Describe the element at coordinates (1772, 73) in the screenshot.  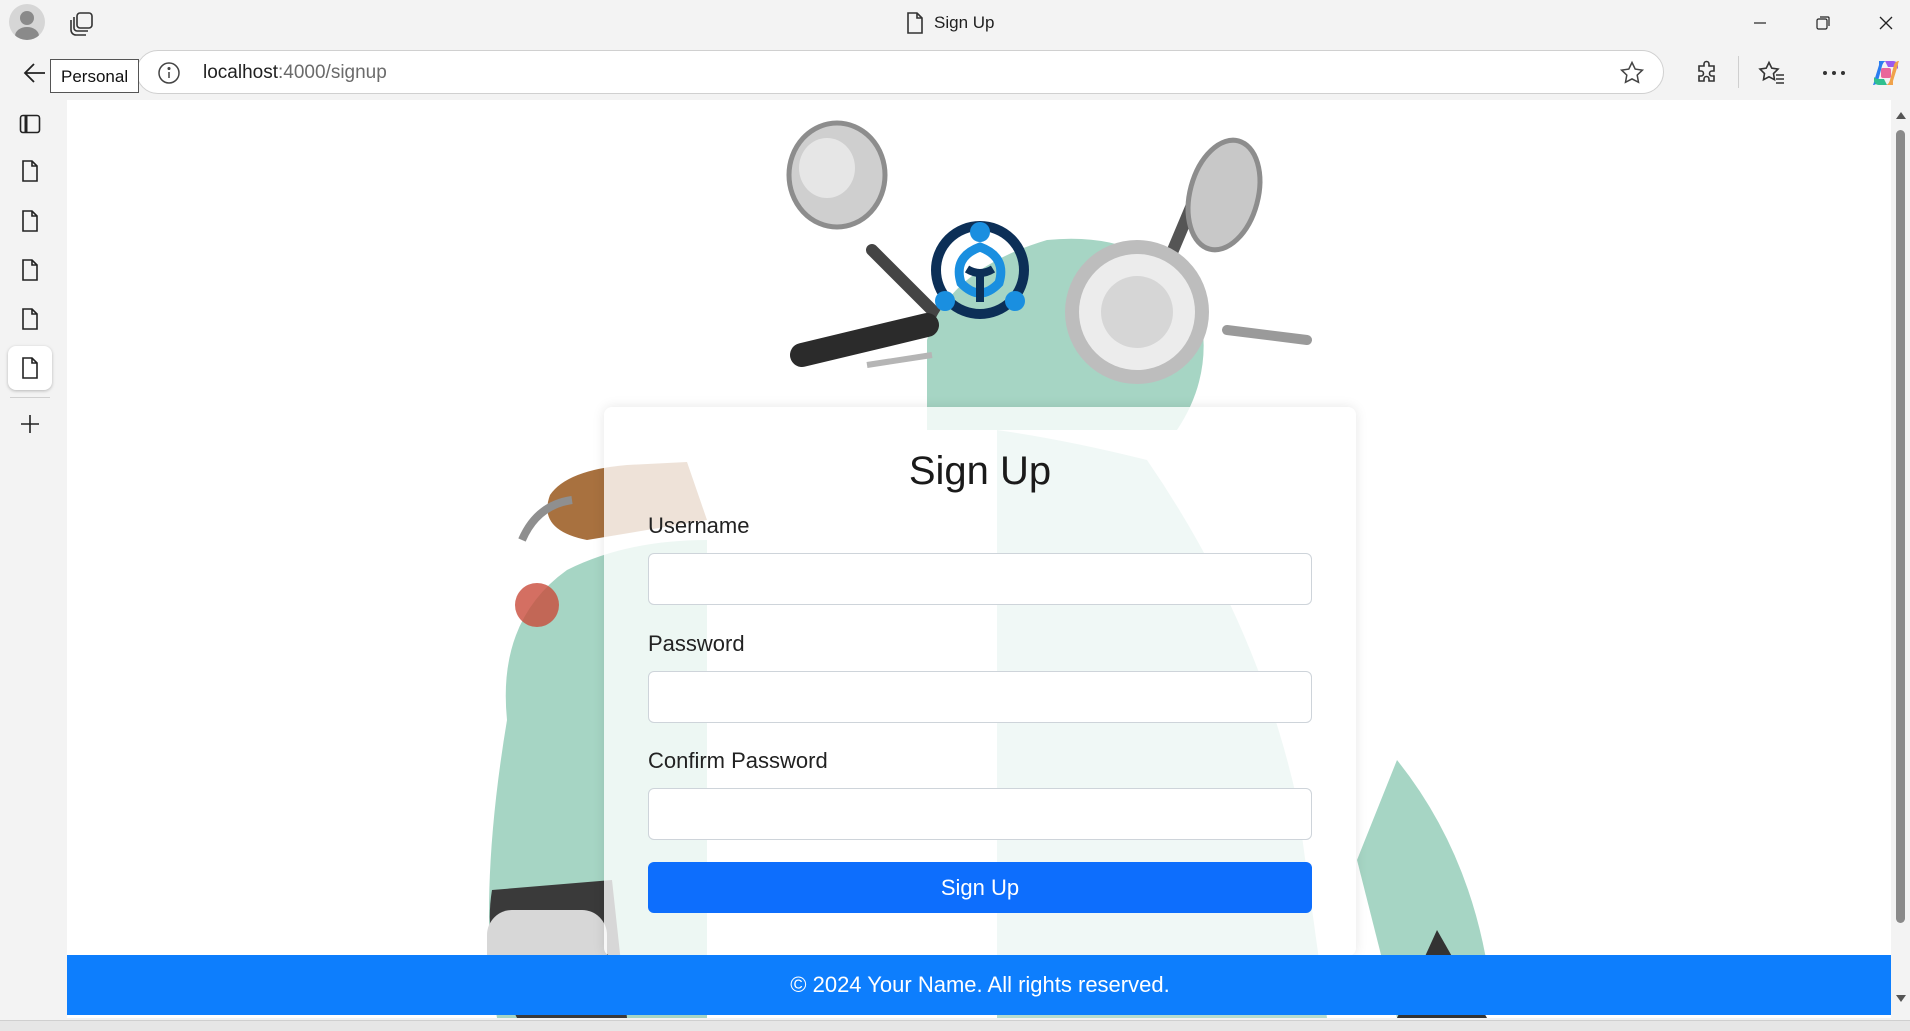
I see `favorites-icon` at that location.